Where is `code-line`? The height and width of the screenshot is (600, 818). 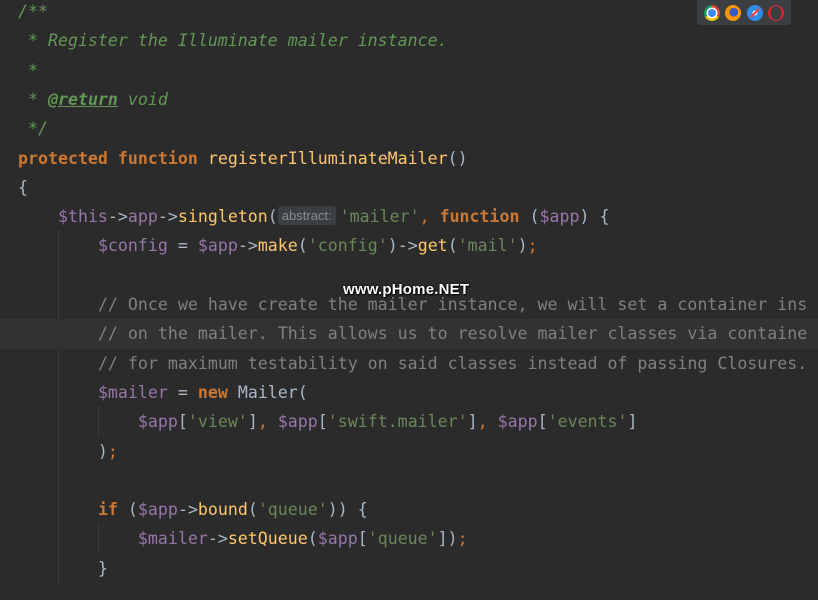 code-line is located at coordinates (409, 480).